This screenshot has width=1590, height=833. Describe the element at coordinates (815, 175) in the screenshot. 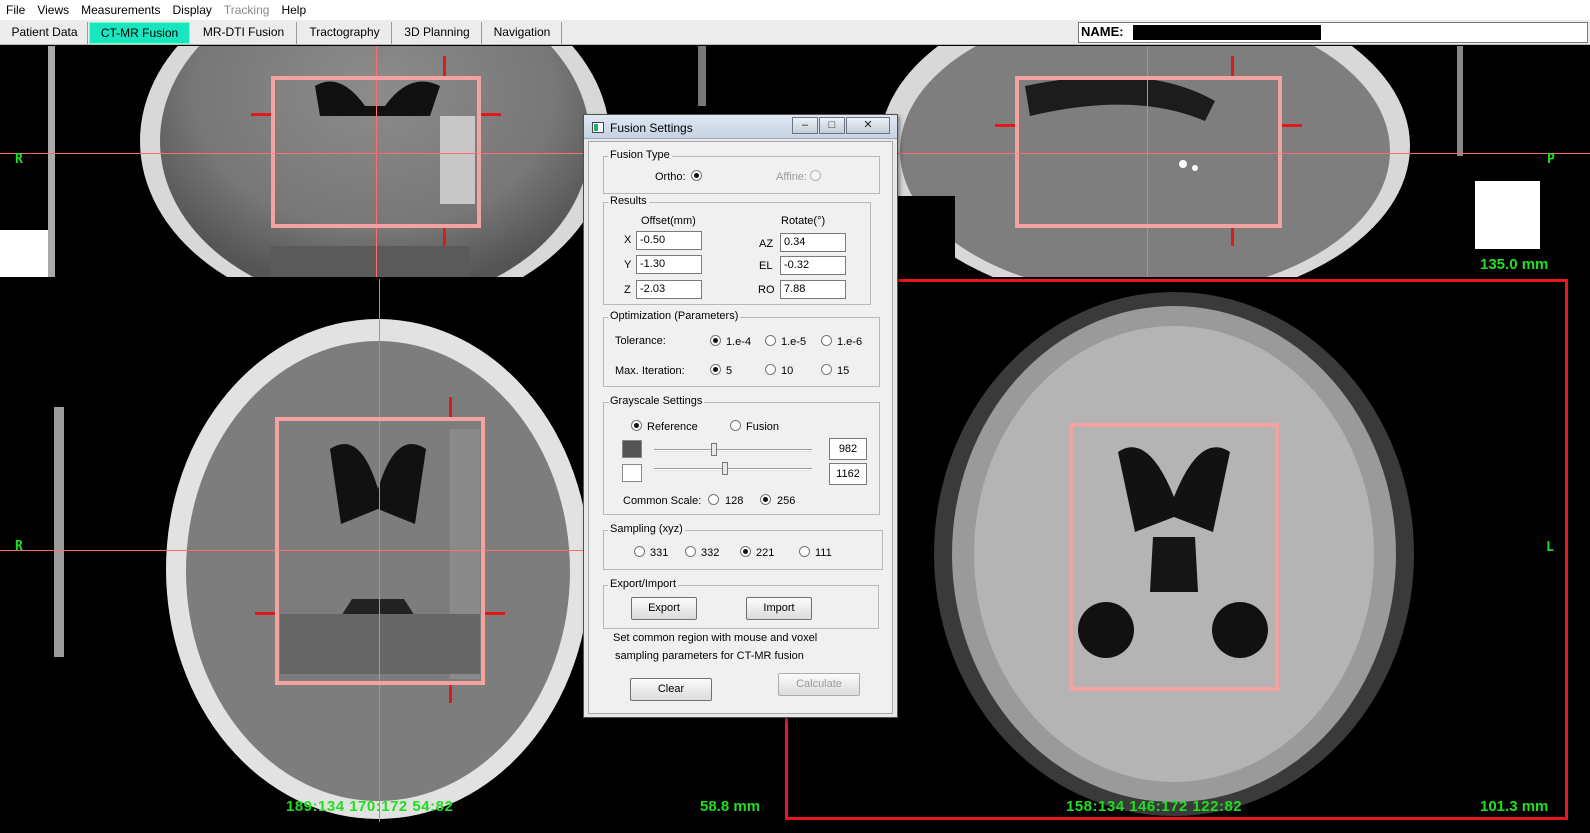

I see `affine-radio` at that location.